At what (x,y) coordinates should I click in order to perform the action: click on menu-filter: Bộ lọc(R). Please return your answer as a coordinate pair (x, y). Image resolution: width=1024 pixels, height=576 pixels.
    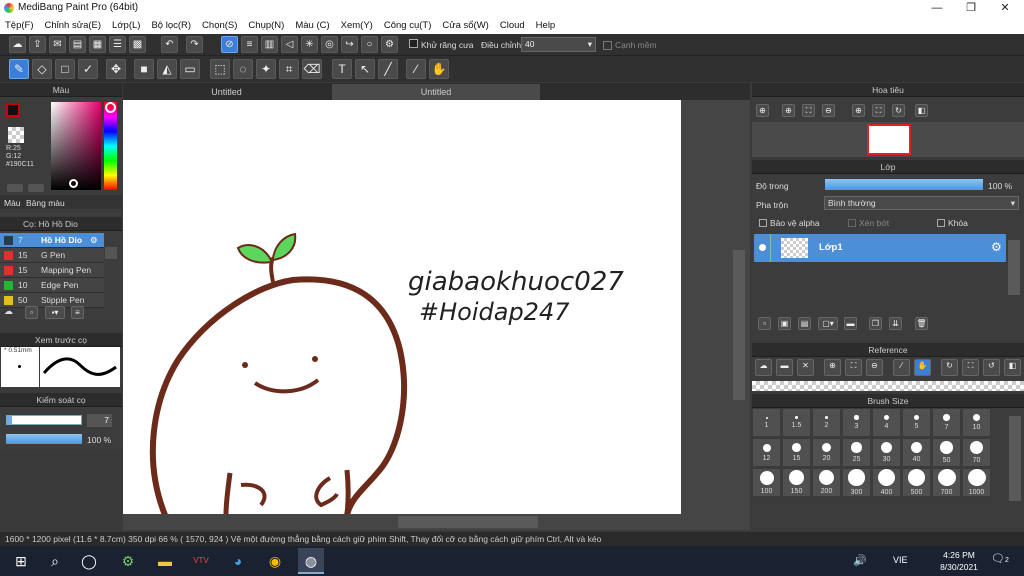
    Looking at the image, I should click on (171, 25).